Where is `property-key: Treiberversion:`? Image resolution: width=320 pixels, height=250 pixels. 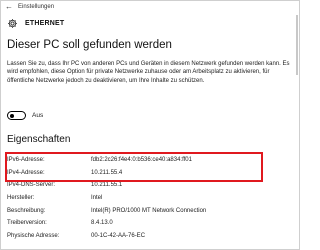 property-key: Treiberversion: is located at coordinates (27, 223).